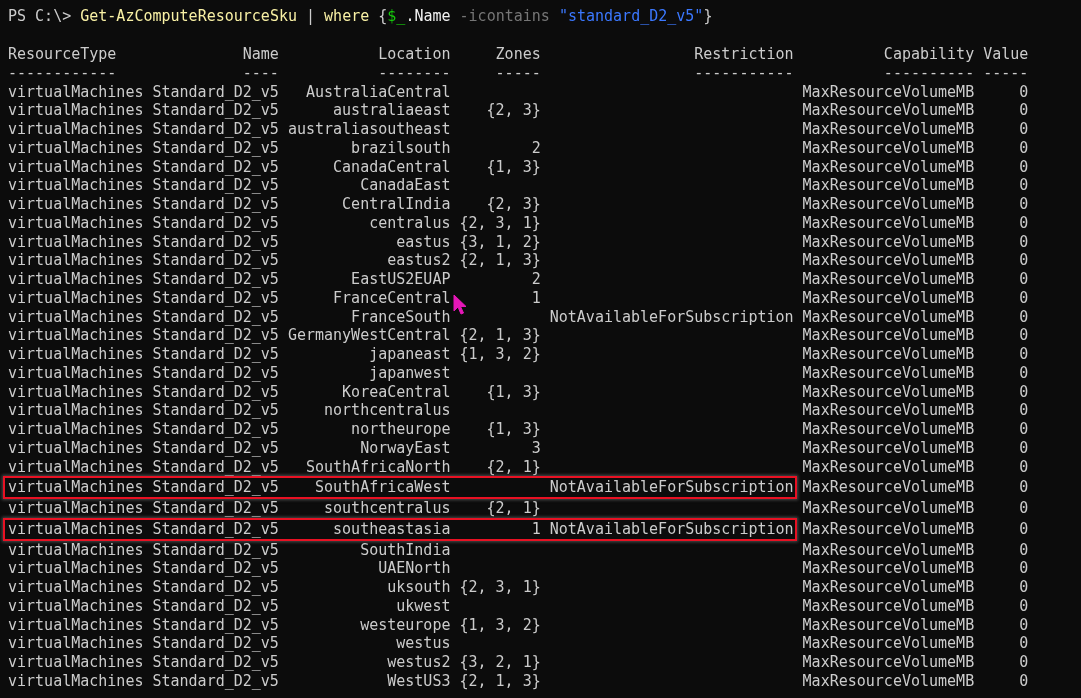 This screenshot has height=698, width=1081. I want to click on table-cell: australiaeast, so click(392, 110).